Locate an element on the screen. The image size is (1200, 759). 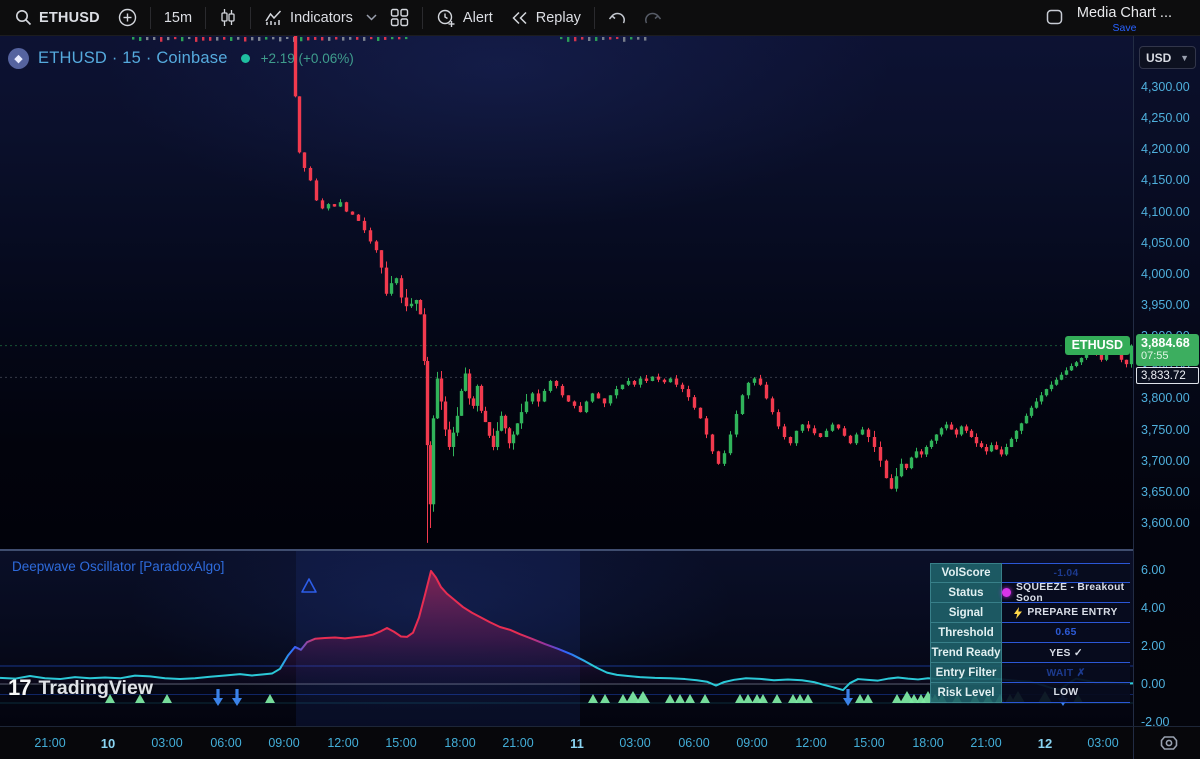
table-row-value-text: LOW is located at coordinates (1066, 692).